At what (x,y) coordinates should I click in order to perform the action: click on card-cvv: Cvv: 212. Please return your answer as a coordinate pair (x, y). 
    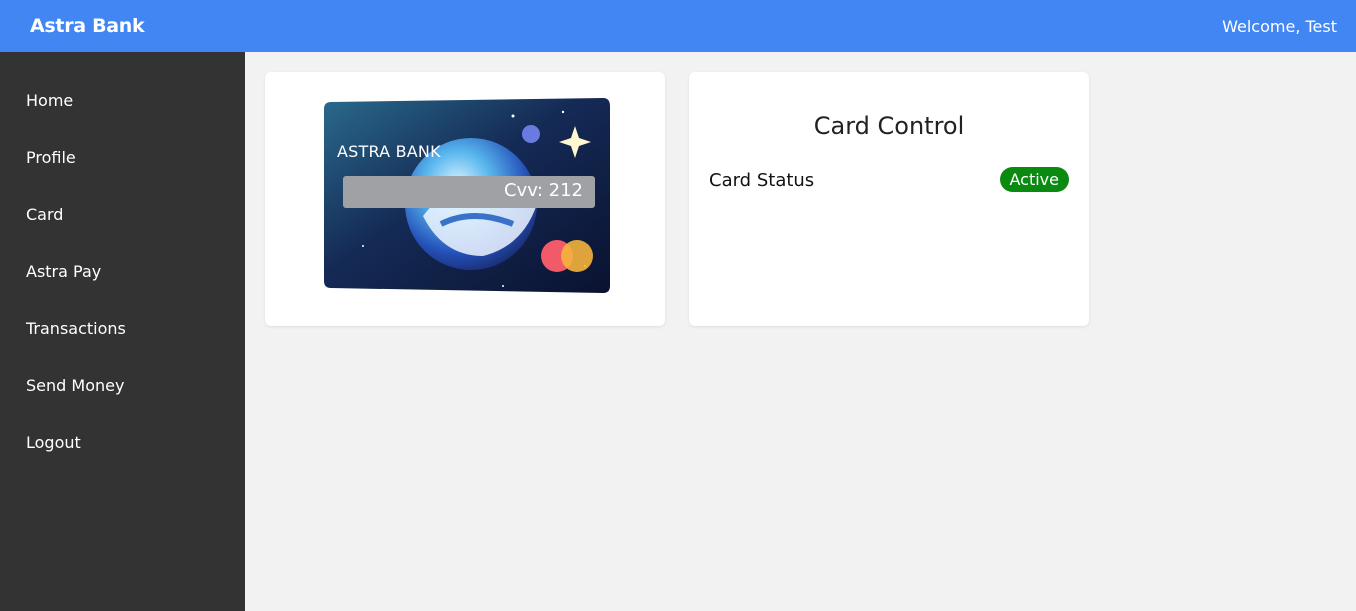
    Looking at the image, I should click on (469, 192).